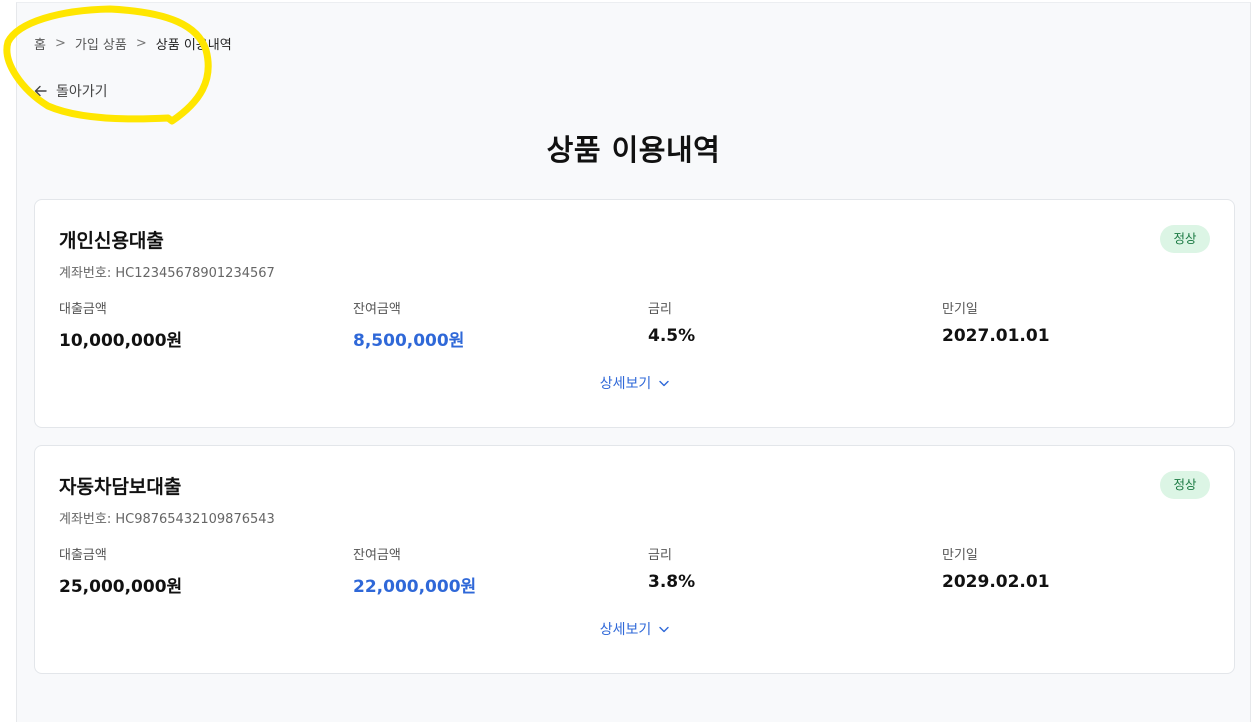 Image resolution: width=1257 pixels, height=725 pixels. What do you see at coordinates (121, 587) in the screenshot?
I see `loan-amount-value: 25,000,000원` at bounding box center [121, 587].